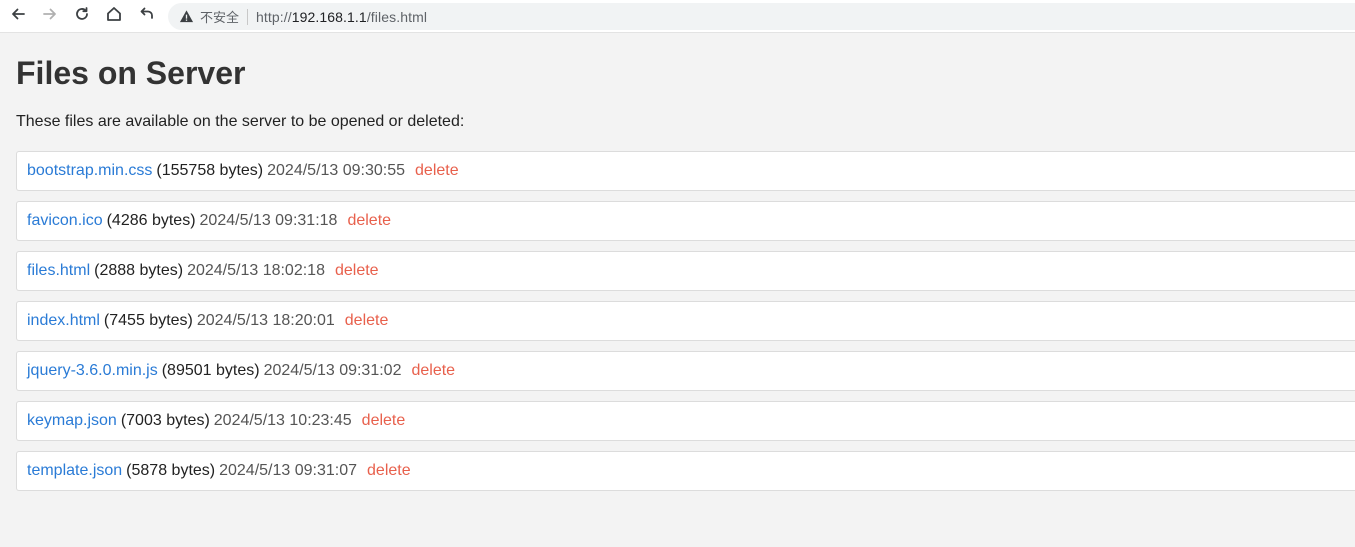  What do you see at coordinates (282, 420) in the screenshot?
I see `file-date: 2024/5/13 10:23:45` at bounding box center [282, 420].